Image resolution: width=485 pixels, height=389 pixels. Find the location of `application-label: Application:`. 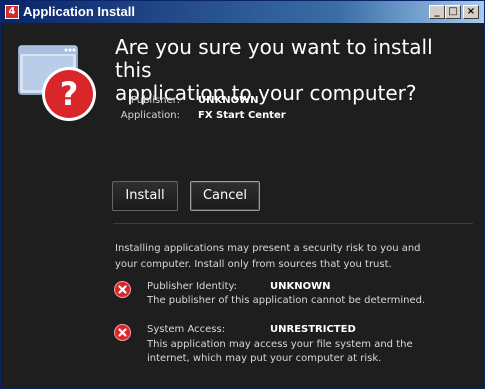

application-label: Application: is located at coordinates (150, 115).